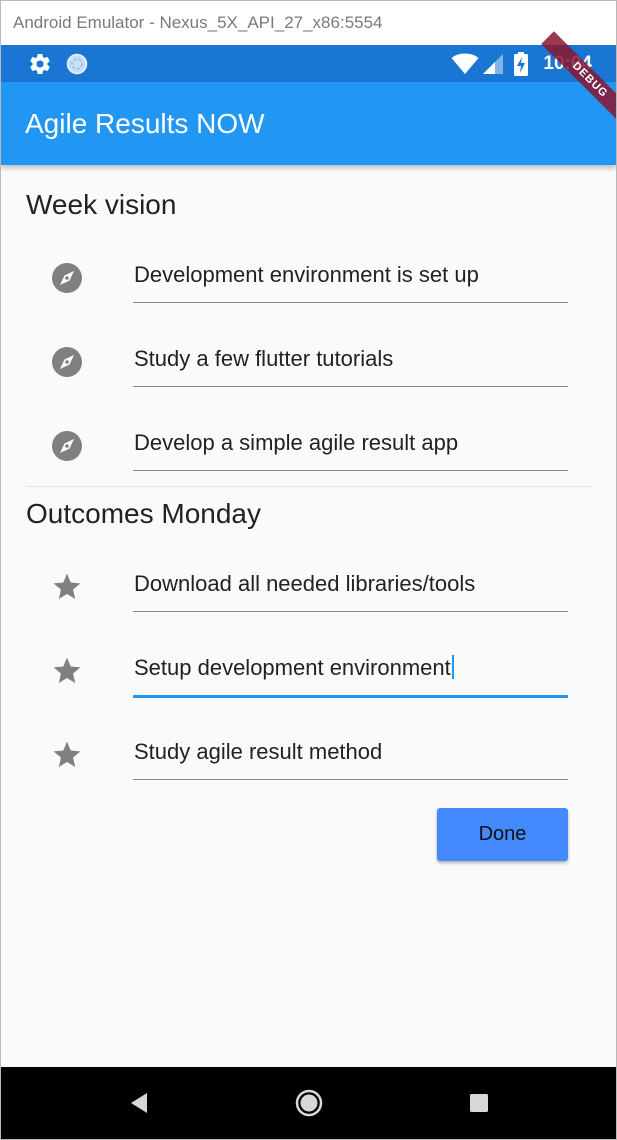 Image resolution: width=617 pixels, height=1140 pixels. What do you see at coordinates (521, 63) in the screenshot?
I see `battery-icon` at bounding box center [521, 63].